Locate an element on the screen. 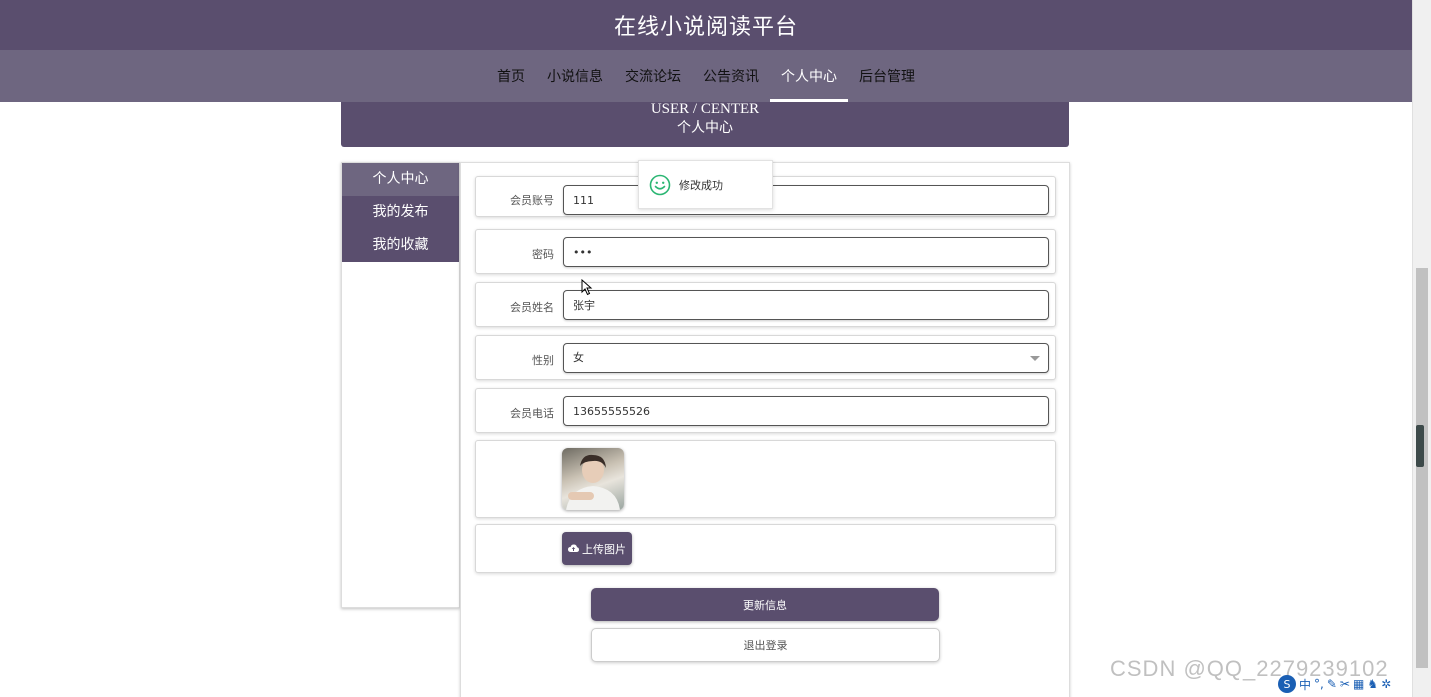 This screenshot has width=1431, height=697. ime-shirt-icon: ♞ is located at coordinates (1372, 684).